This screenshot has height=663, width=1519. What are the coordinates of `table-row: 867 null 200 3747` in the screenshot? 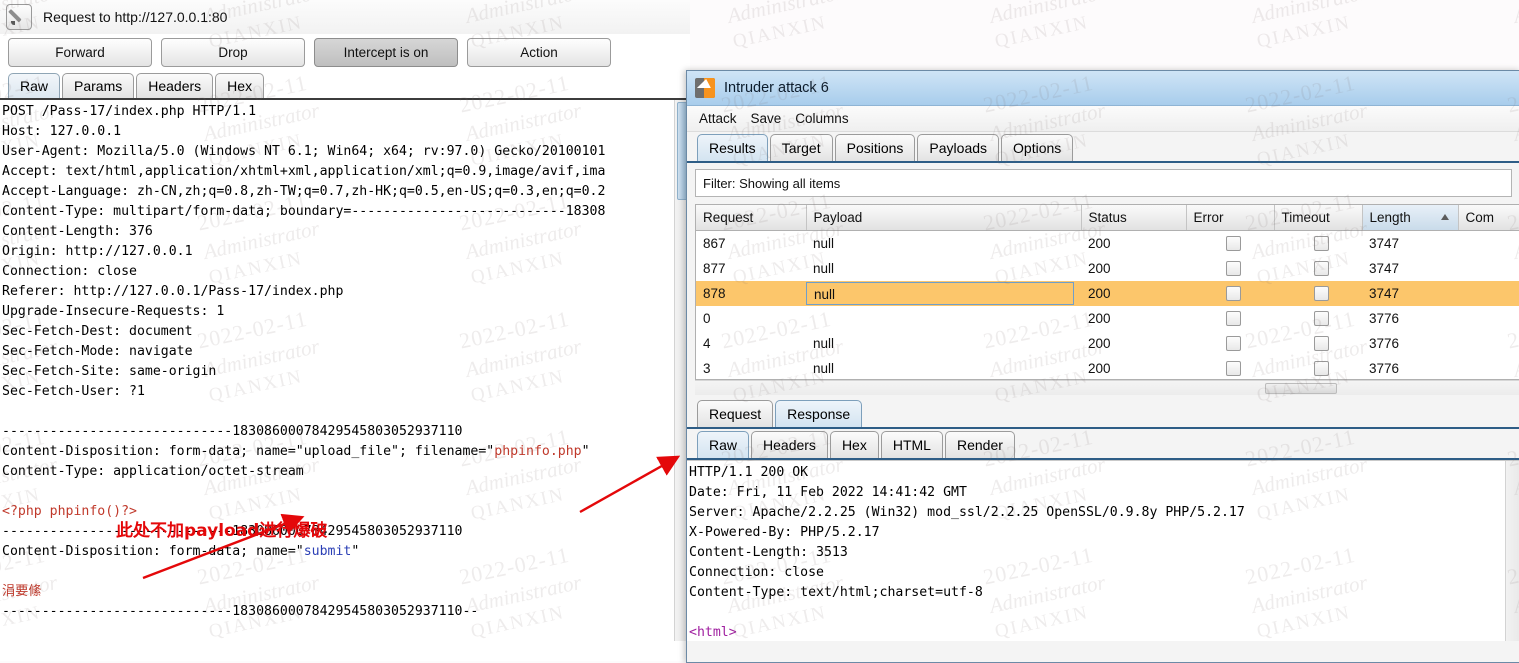 It's located at (1107, 244).